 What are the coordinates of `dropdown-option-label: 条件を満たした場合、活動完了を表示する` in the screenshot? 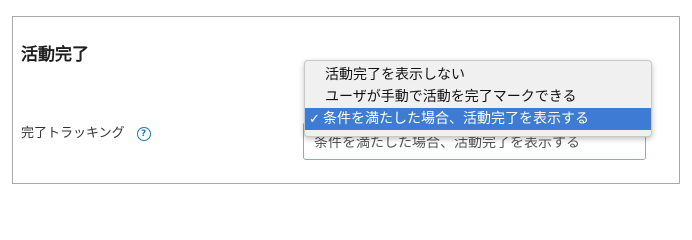 It's located at (456, 119).